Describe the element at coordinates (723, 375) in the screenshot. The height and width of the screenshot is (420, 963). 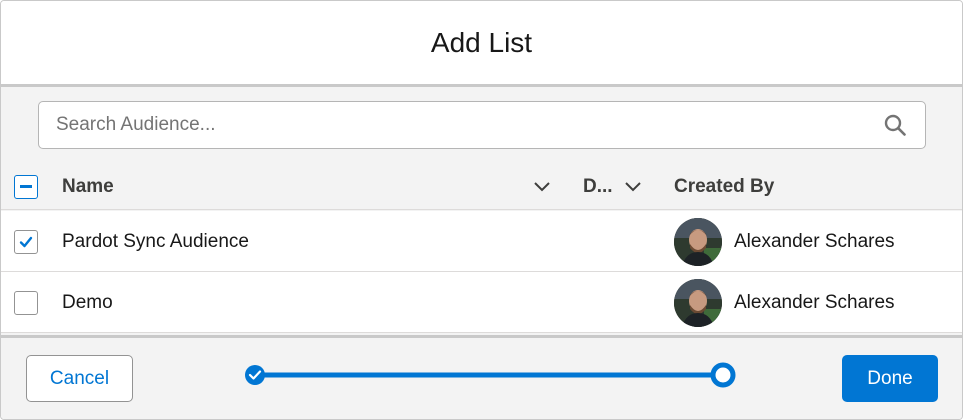
I see `progress-step-2-current` at that location.